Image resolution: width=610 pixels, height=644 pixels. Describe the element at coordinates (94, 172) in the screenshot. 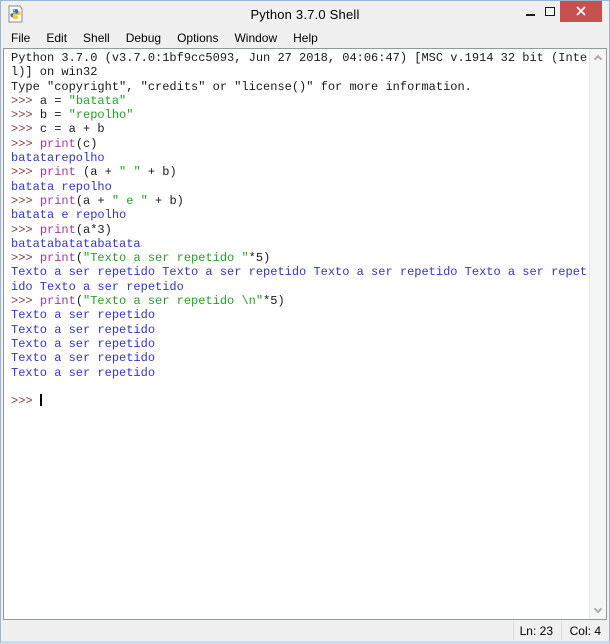

I see `shell-line: >>> print (a + " " + b)` at that location.